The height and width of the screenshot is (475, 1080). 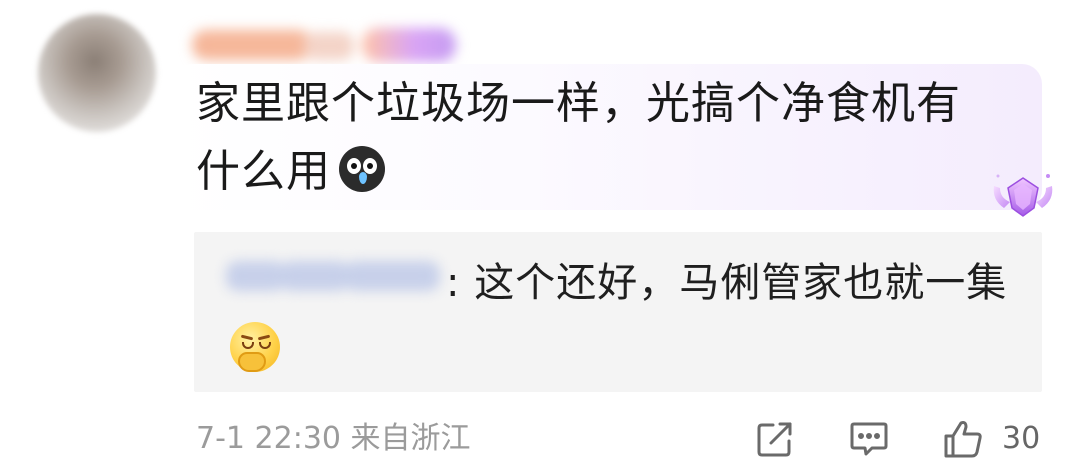 I want to click on comment-meta: 7-1 22:30 来自浙江, so click(x=333, y=439).